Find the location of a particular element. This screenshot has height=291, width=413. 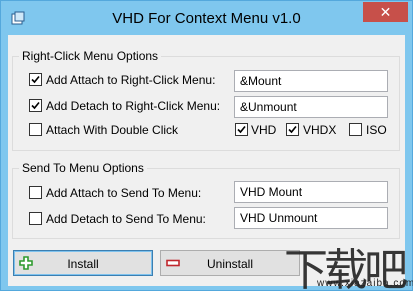

title-bar: VHD For Context Menu v1.0 ✕ is located at coordinates (206, 18).